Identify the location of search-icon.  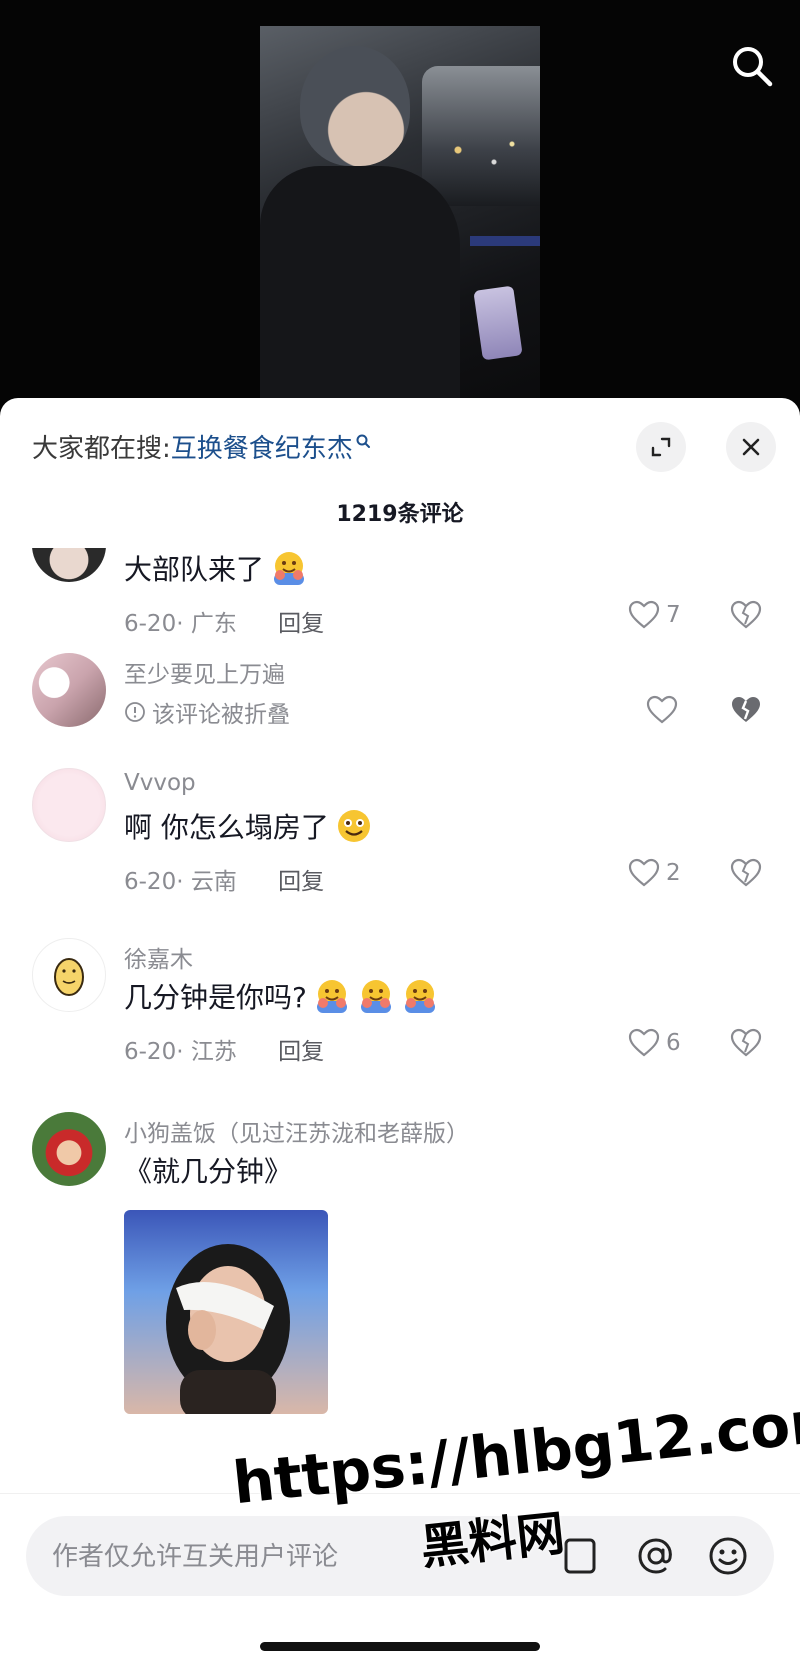
(753, 67).